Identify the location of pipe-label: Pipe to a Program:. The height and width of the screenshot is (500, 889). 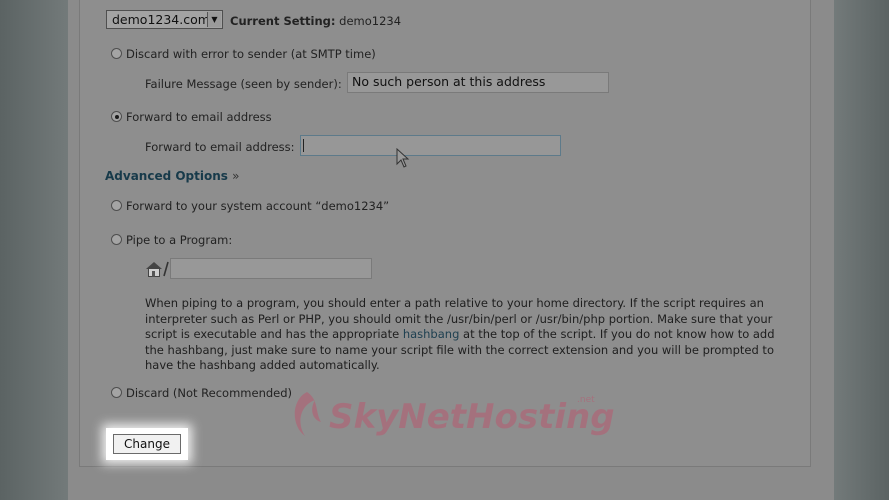
(179, 240).